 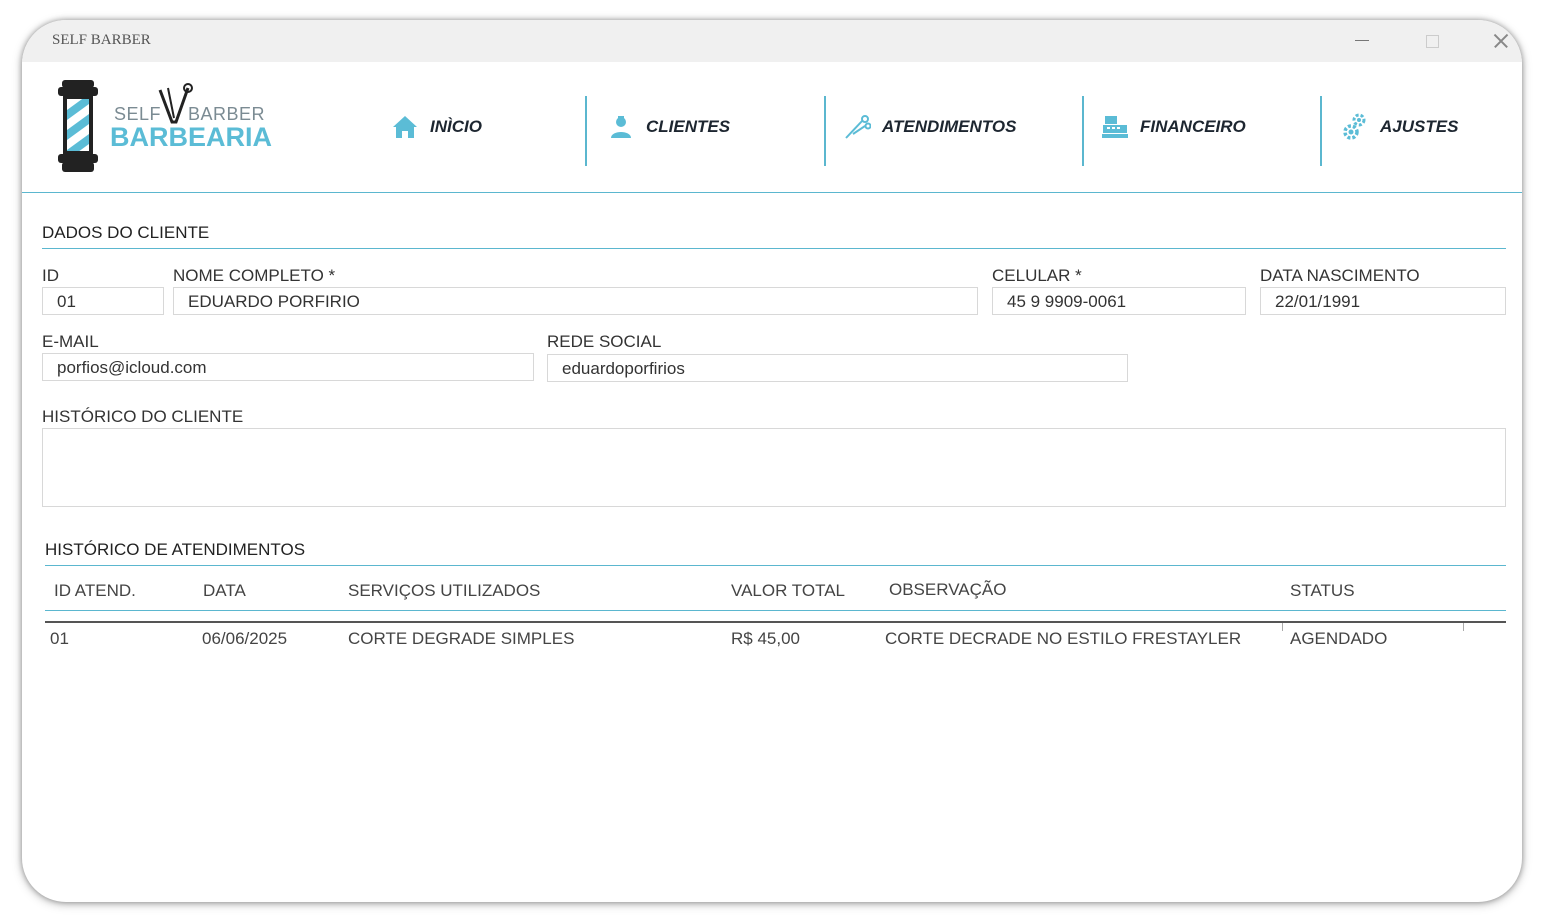 I want to click on nav-inicio-label: INÌCIO, so click(x=456, y=126).